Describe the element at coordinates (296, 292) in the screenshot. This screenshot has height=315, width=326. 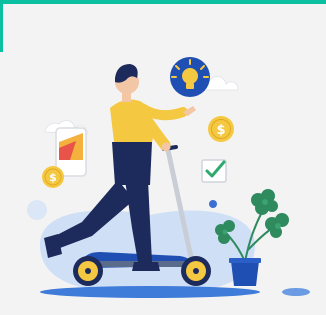
I see `ground-shadow-small` at that location.